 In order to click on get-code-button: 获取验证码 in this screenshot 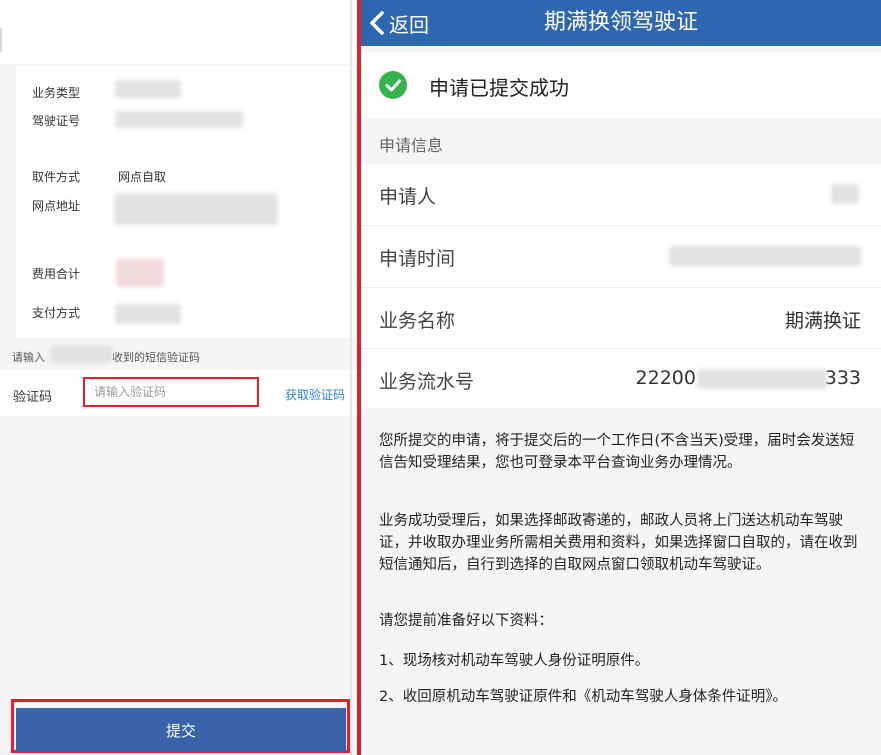, I will do `click(315, 394)`.